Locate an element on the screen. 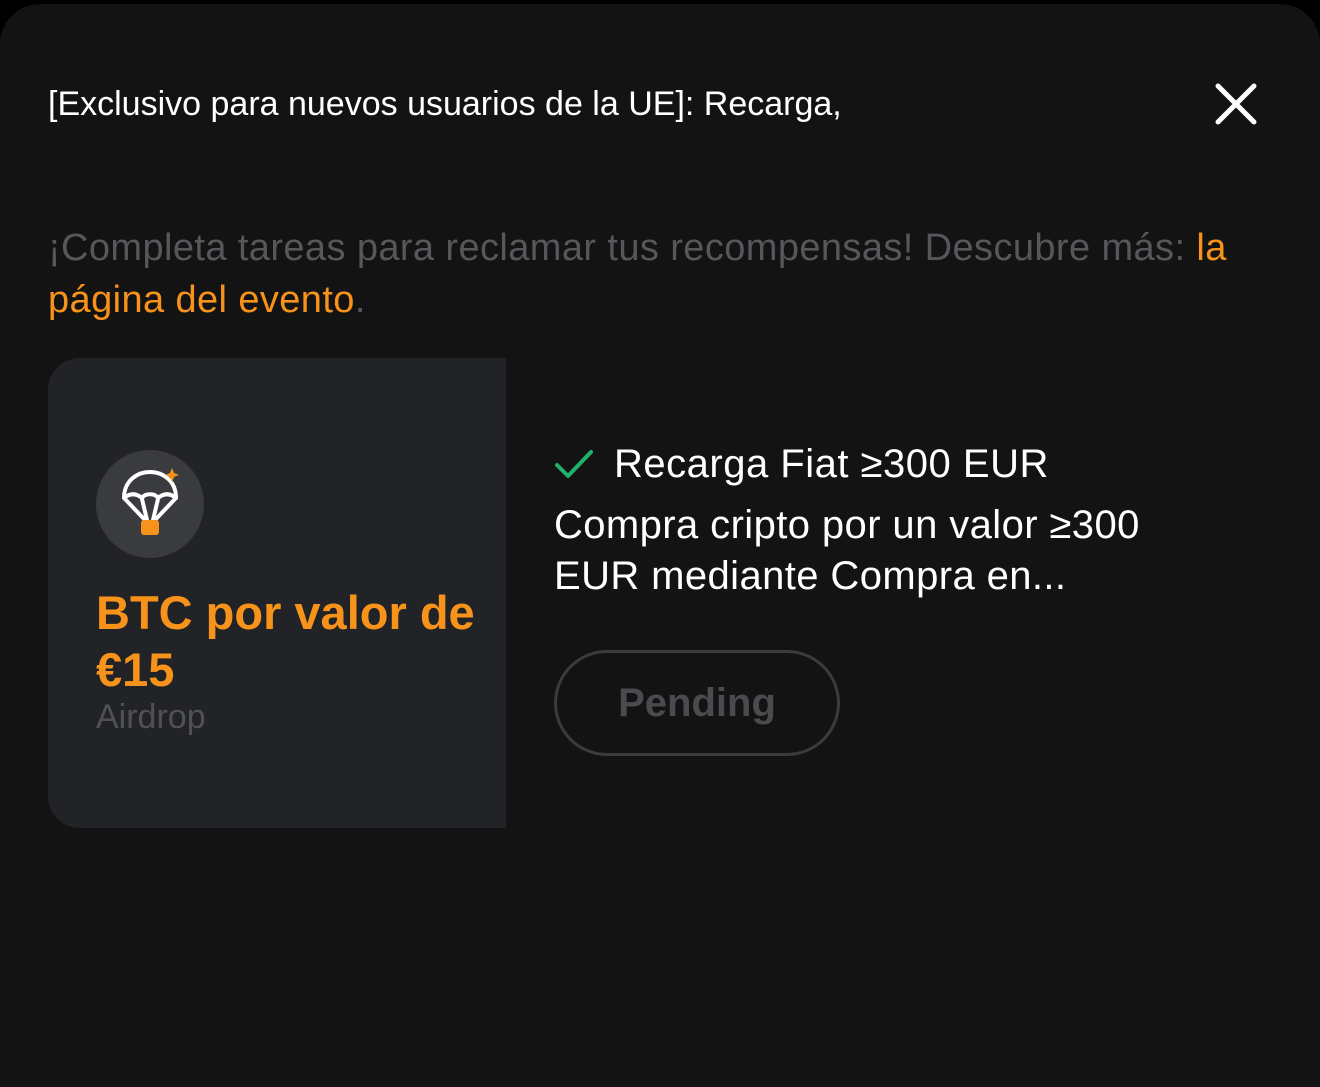 The image size is (1320, 1087). task-header: Recarga Fiat ≥300 EUR is located at coordinates (904, 464).